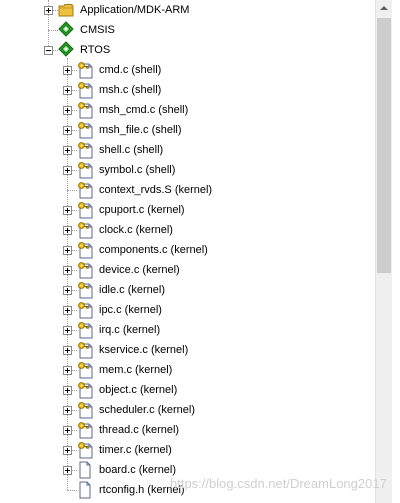  Describe the element at coordinates (187, 290) in the screenshot. I see `tree-item: idle.c (kernel)` at that location.